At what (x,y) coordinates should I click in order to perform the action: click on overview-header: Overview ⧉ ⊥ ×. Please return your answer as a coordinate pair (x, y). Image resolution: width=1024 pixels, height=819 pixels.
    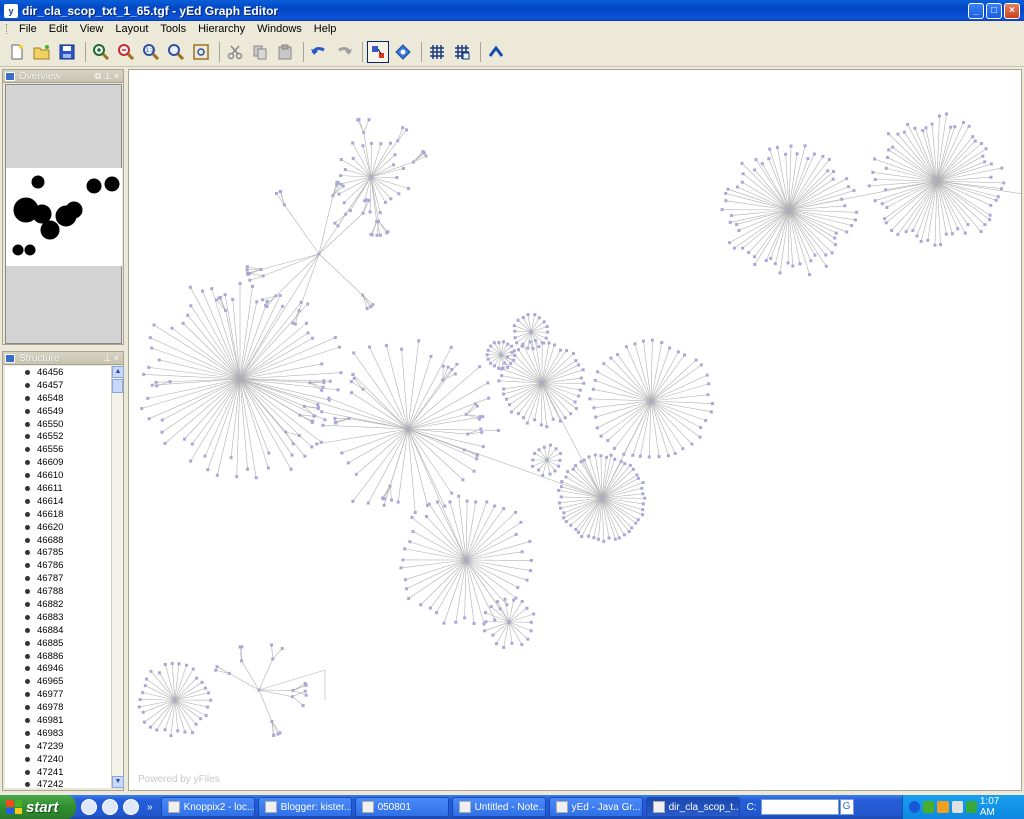
    Looking at the image, I should click on (63, 76).